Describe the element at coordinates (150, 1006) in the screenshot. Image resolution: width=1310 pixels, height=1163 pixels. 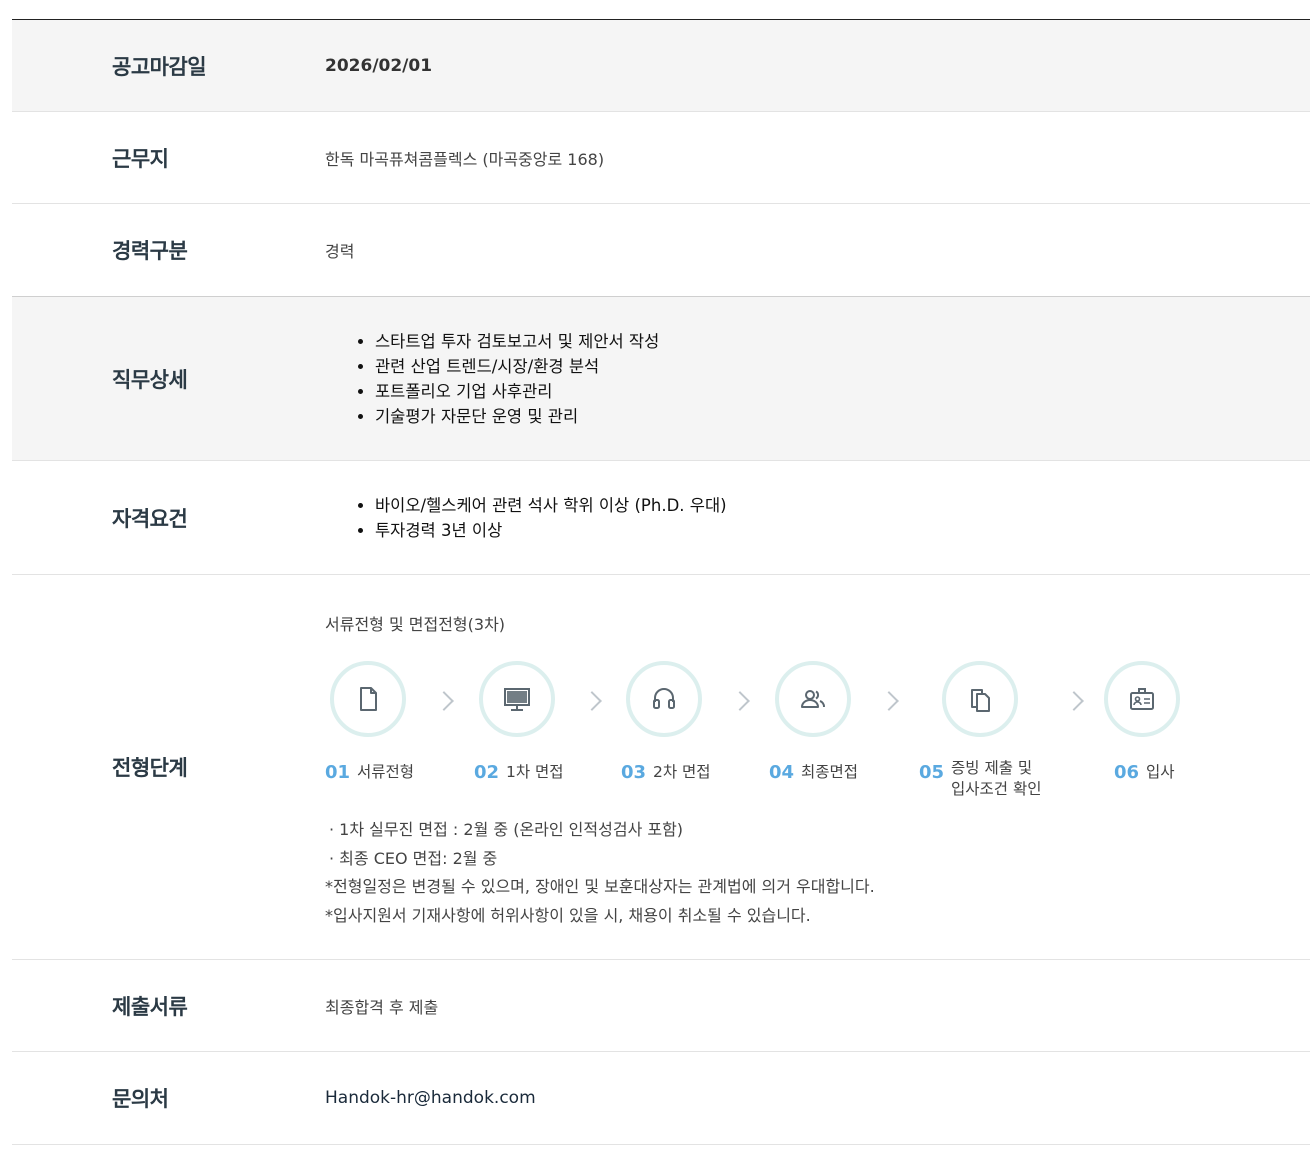
I see `row-label: 제출서류` at that location.